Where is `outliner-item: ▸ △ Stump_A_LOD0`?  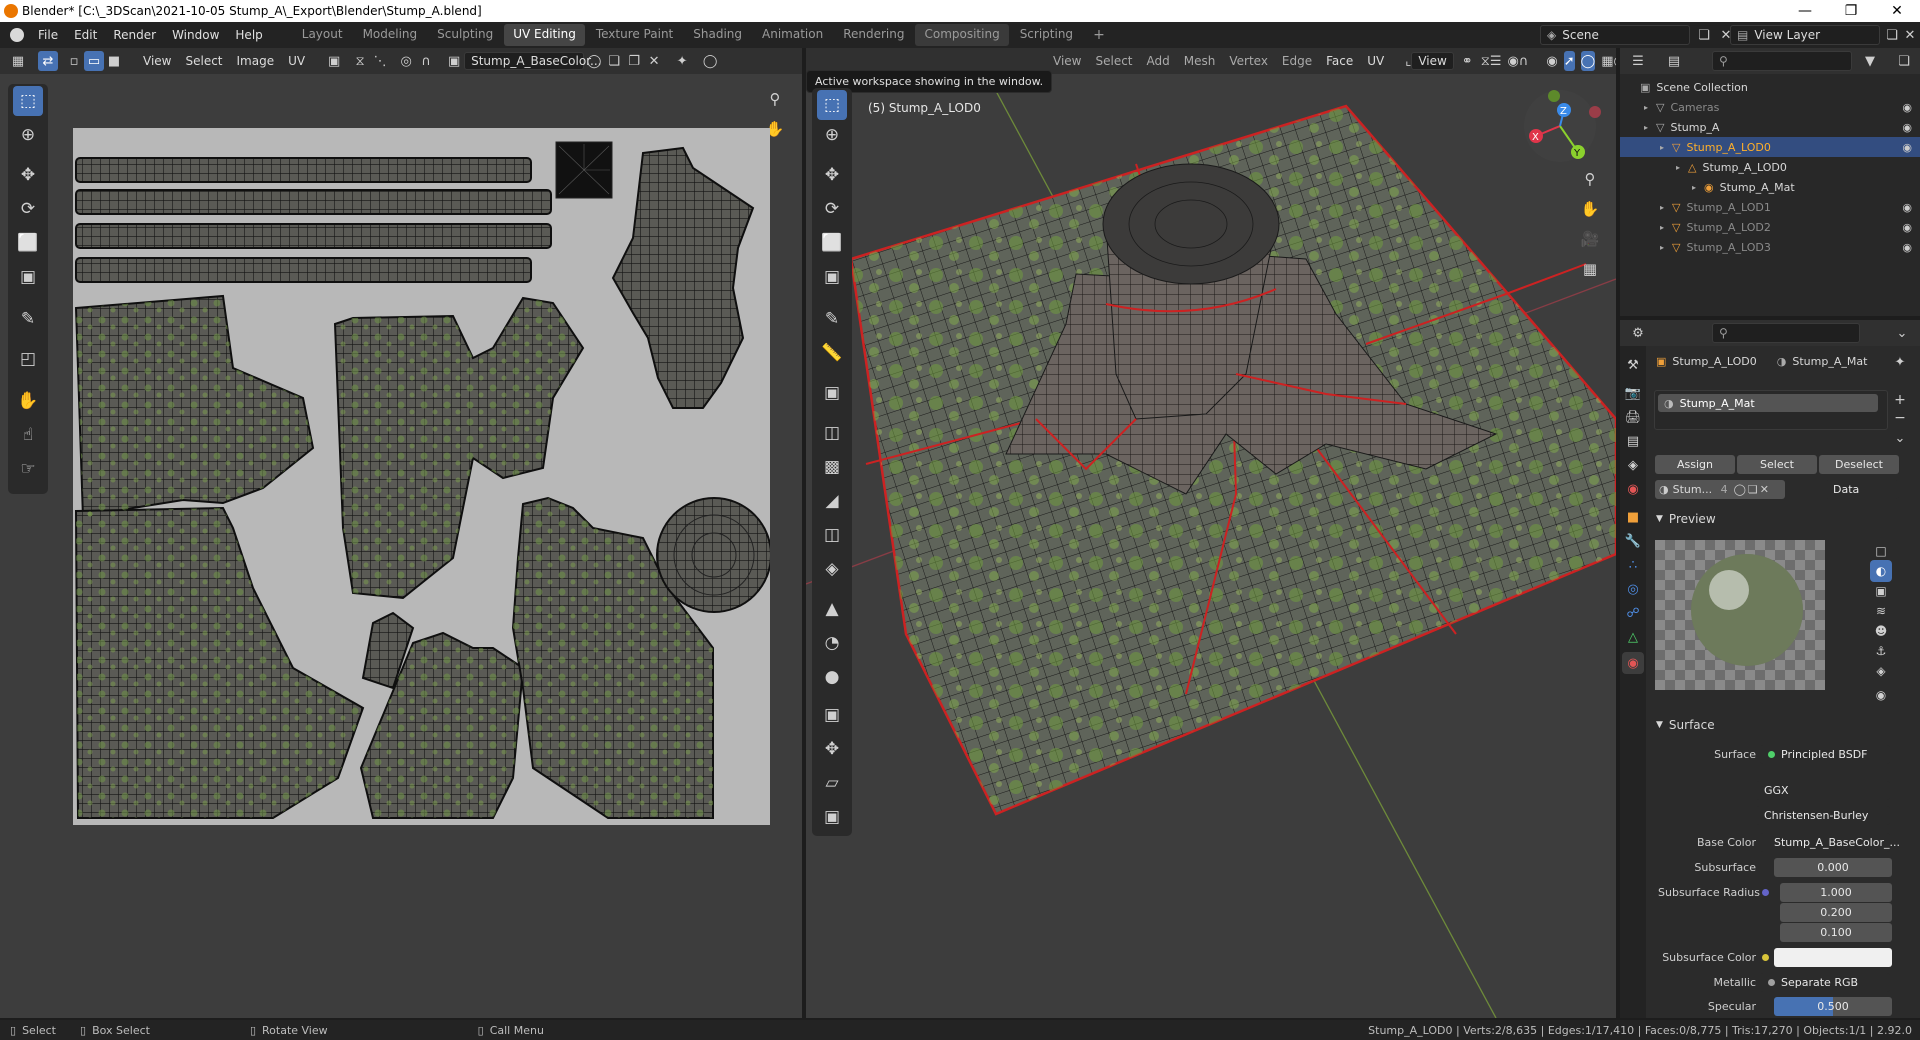 outliner-item: ▸ △ Stump_A_LOD0 is located at coordinates (1770, 167).